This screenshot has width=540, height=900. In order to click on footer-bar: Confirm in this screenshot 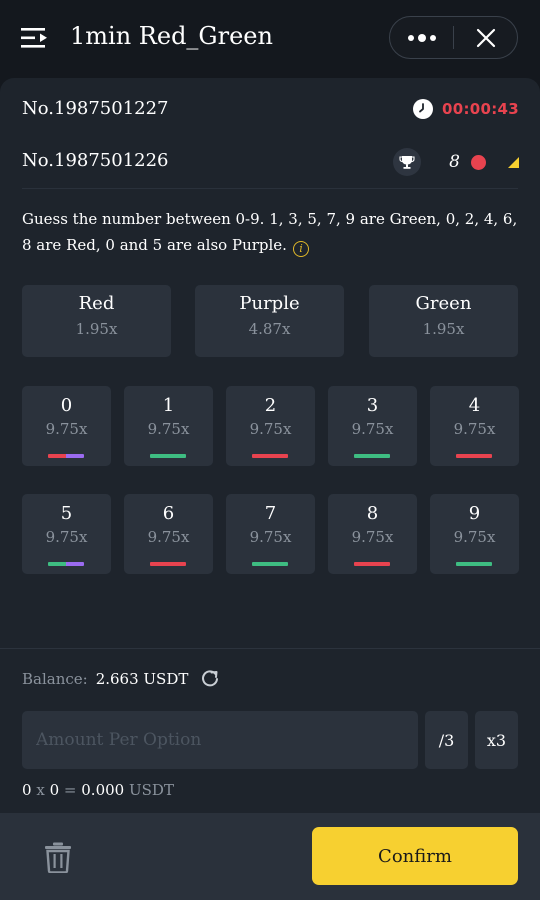, I will do `click(270, 856)`.